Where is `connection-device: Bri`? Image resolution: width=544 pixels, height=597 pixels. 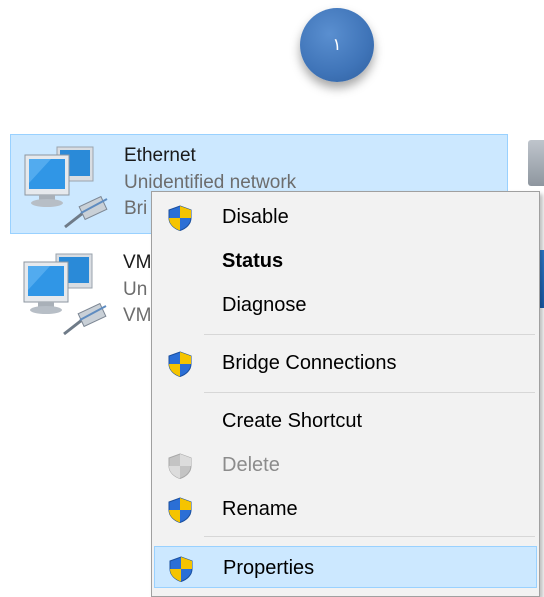
connection-device: Bri is located at coordinates (136, 208).